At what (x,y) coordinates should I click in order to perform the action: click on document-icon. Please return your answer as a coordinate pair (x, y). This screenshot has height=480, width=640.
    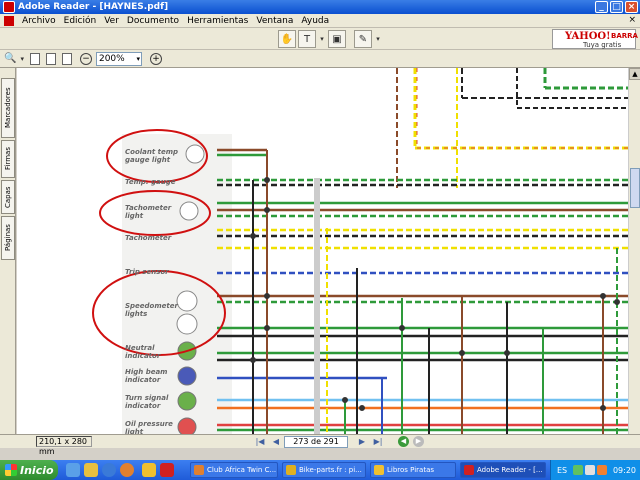
    Looking at the image, I should click on (9, 20).